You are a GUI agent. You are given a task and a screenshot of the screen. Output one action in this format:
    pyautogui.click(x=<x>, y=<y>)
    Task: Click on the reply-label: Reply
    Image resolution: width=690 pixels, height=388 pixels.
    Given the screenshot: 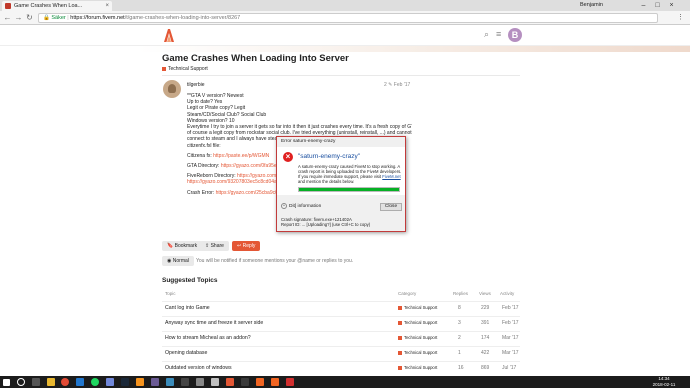 What is the action you would take?
    pyautogui.click(x=249, y=246)
    